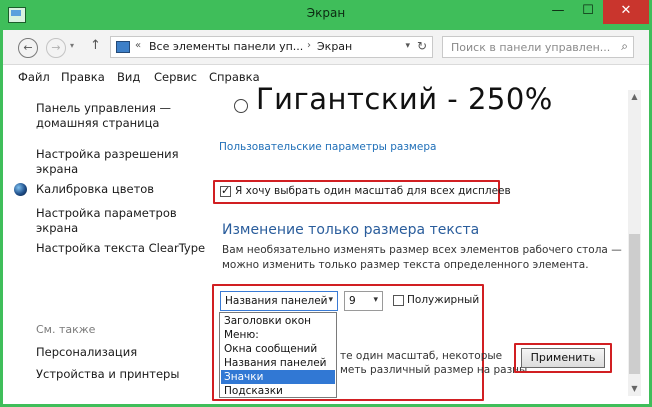 This screenshot has width=652, height=407. What do you see at coordinates (120, 248) in the screenshot?
I see `sidebar-item-cleartype: Настройка текста ClearType` at bounding box center [120, 248].